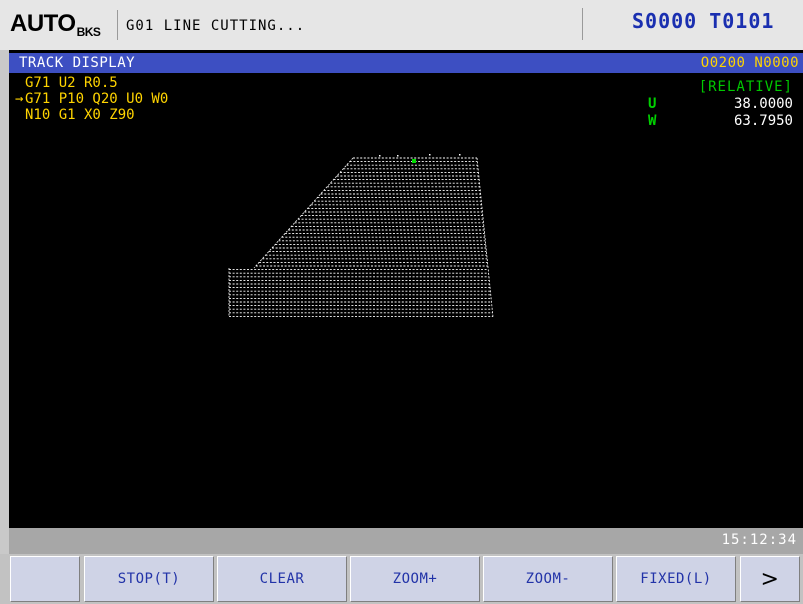 The image size is (803, 604). I want to click on mode-sub-label: BKS, so click(88, 32).